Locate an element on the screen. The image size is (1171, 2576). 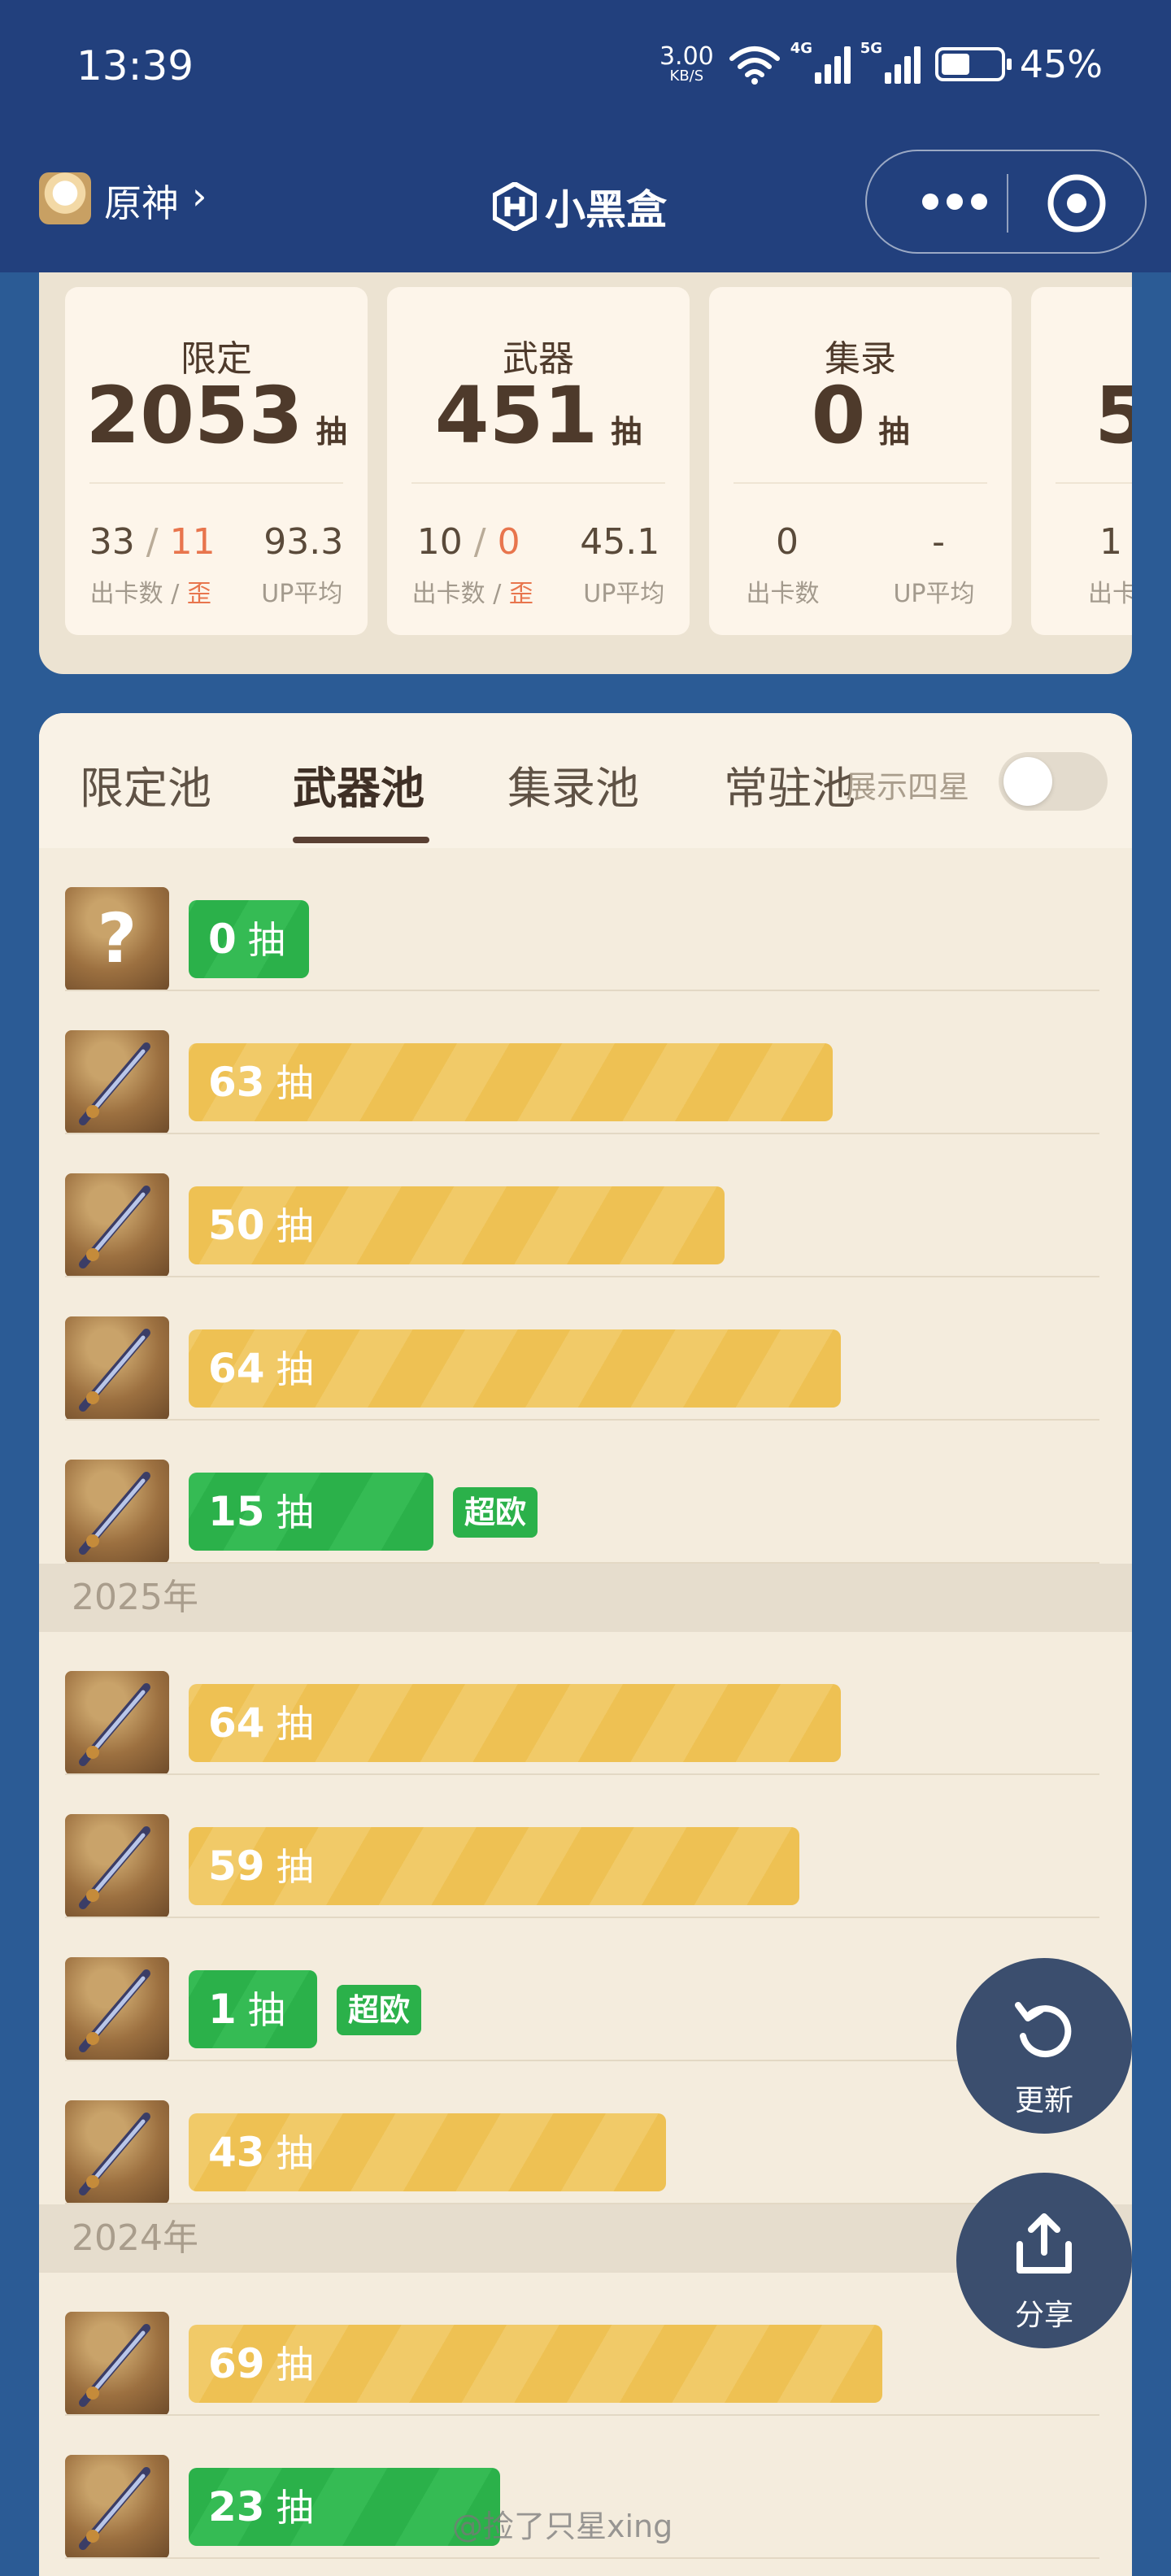
pull-count: 0 is located at coordinates (222, 939).